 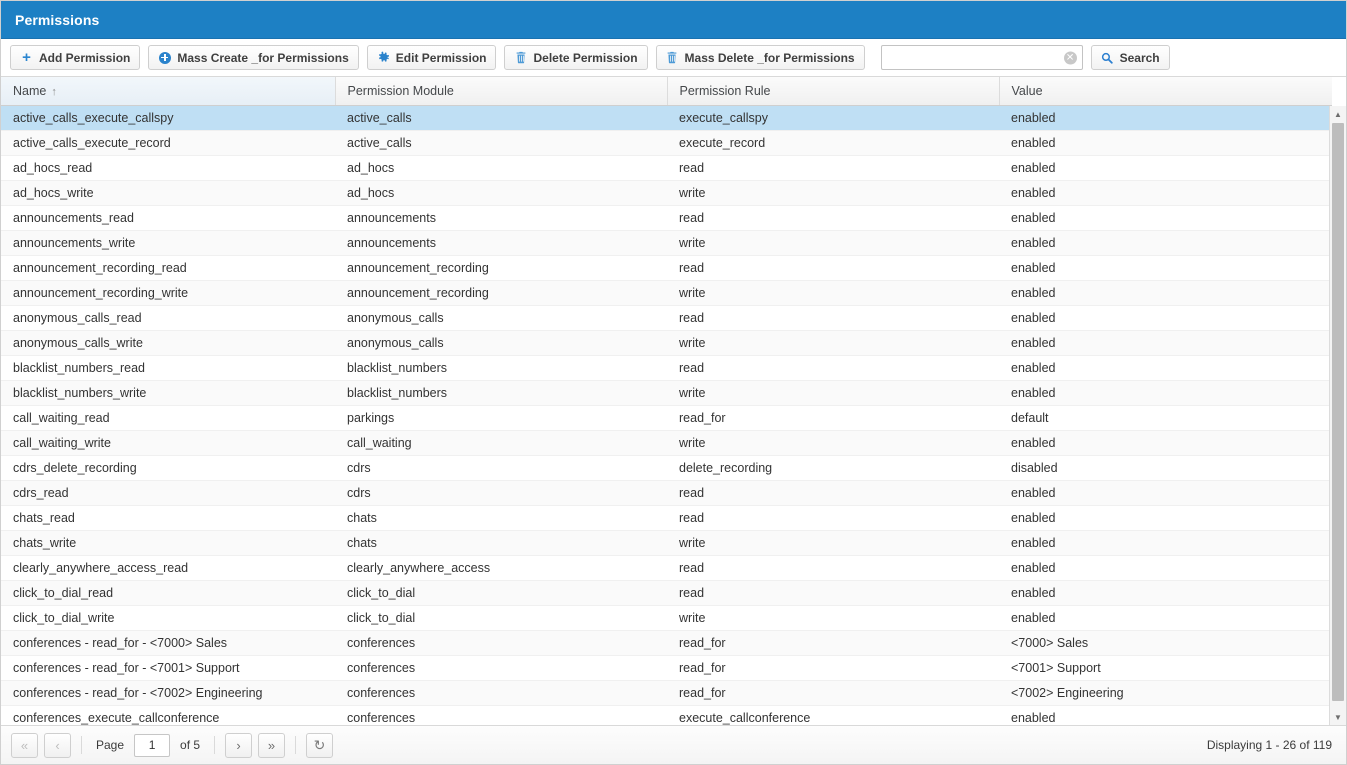 What do you see at coordinates (576, 57) in the screenshot?
I see `delete-permission-button: Delete Permission` at bounding box center [576, 57].